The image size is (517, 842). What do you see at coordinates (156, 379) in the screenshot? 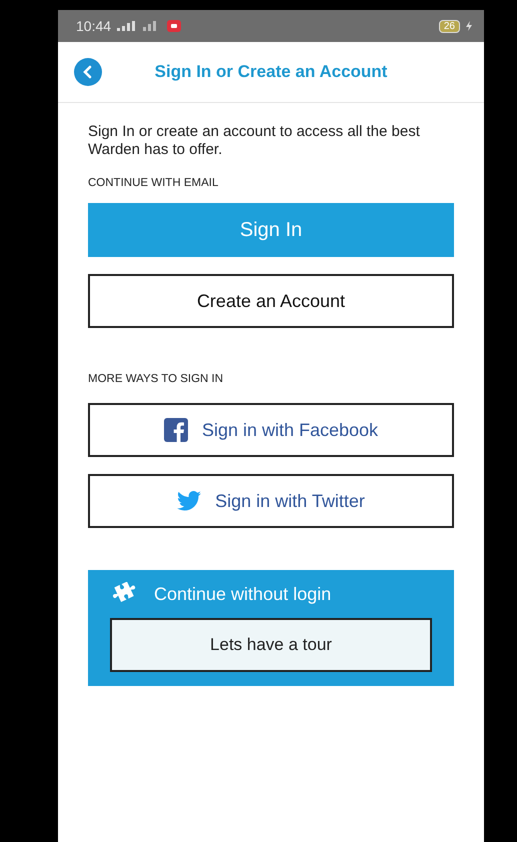
I see `section-label: MORE WAYS TO SIGN IN` at bounding box center [156, 379].